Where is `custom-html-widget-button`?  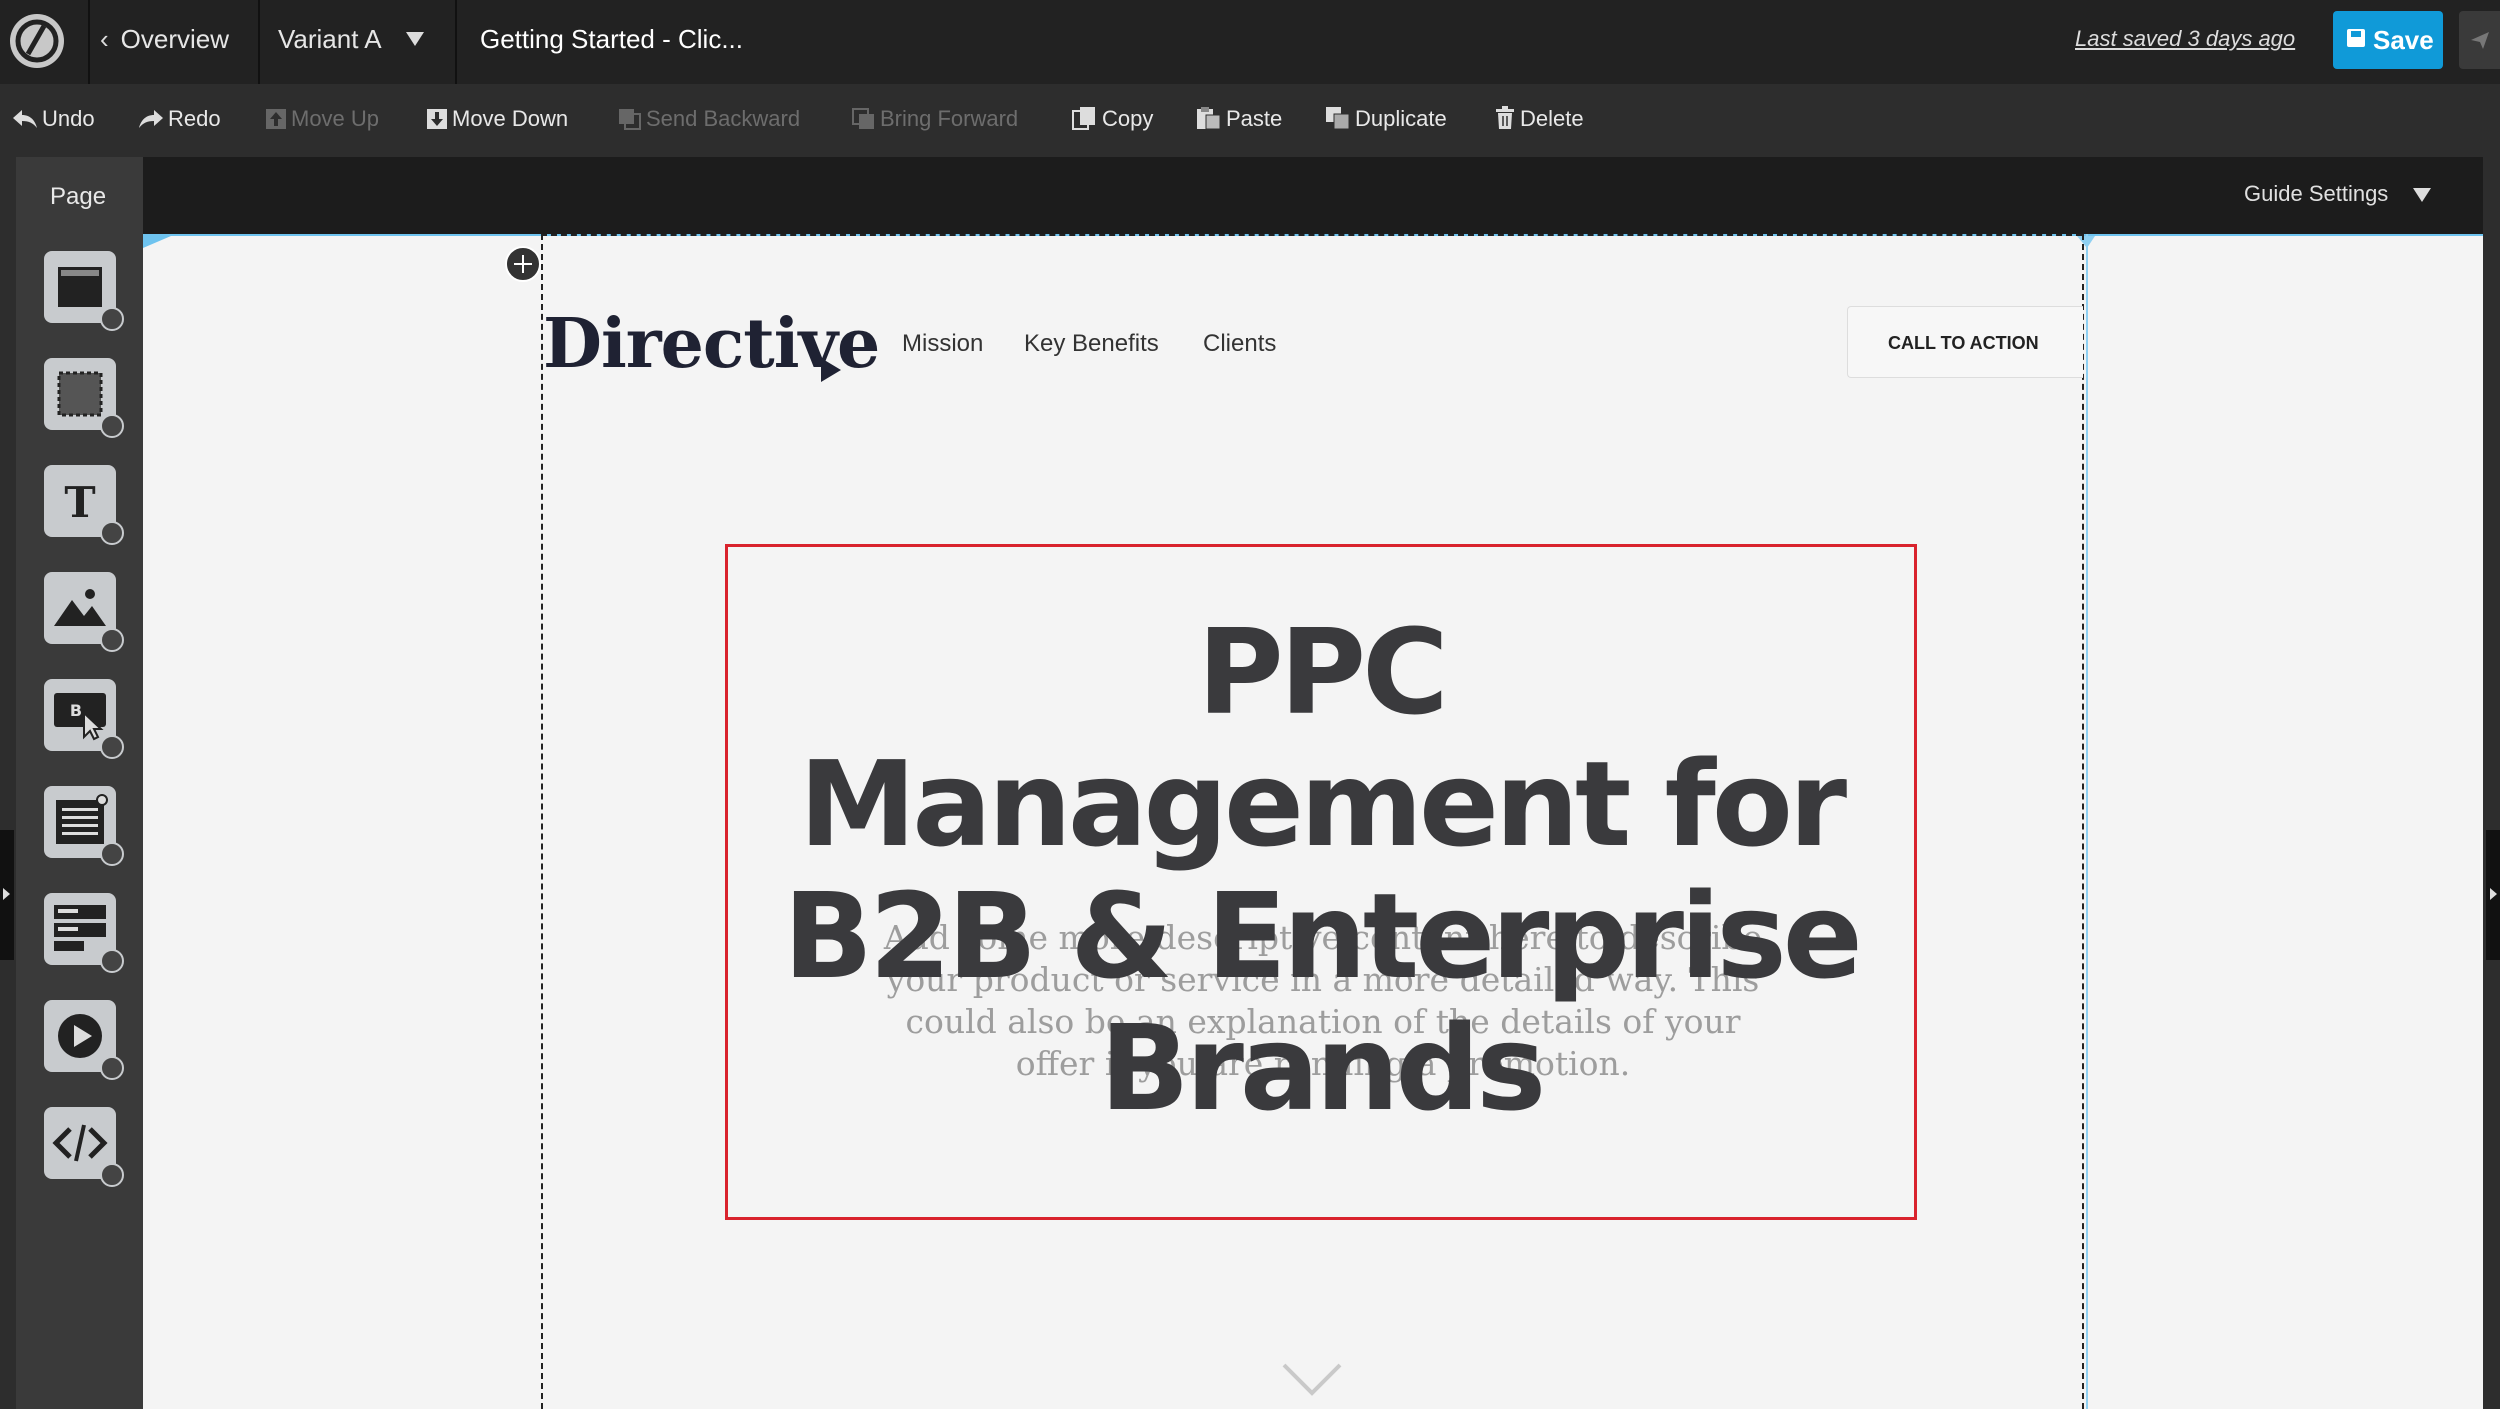 custom-html-widget-button is located at coordinates (84, 1147).